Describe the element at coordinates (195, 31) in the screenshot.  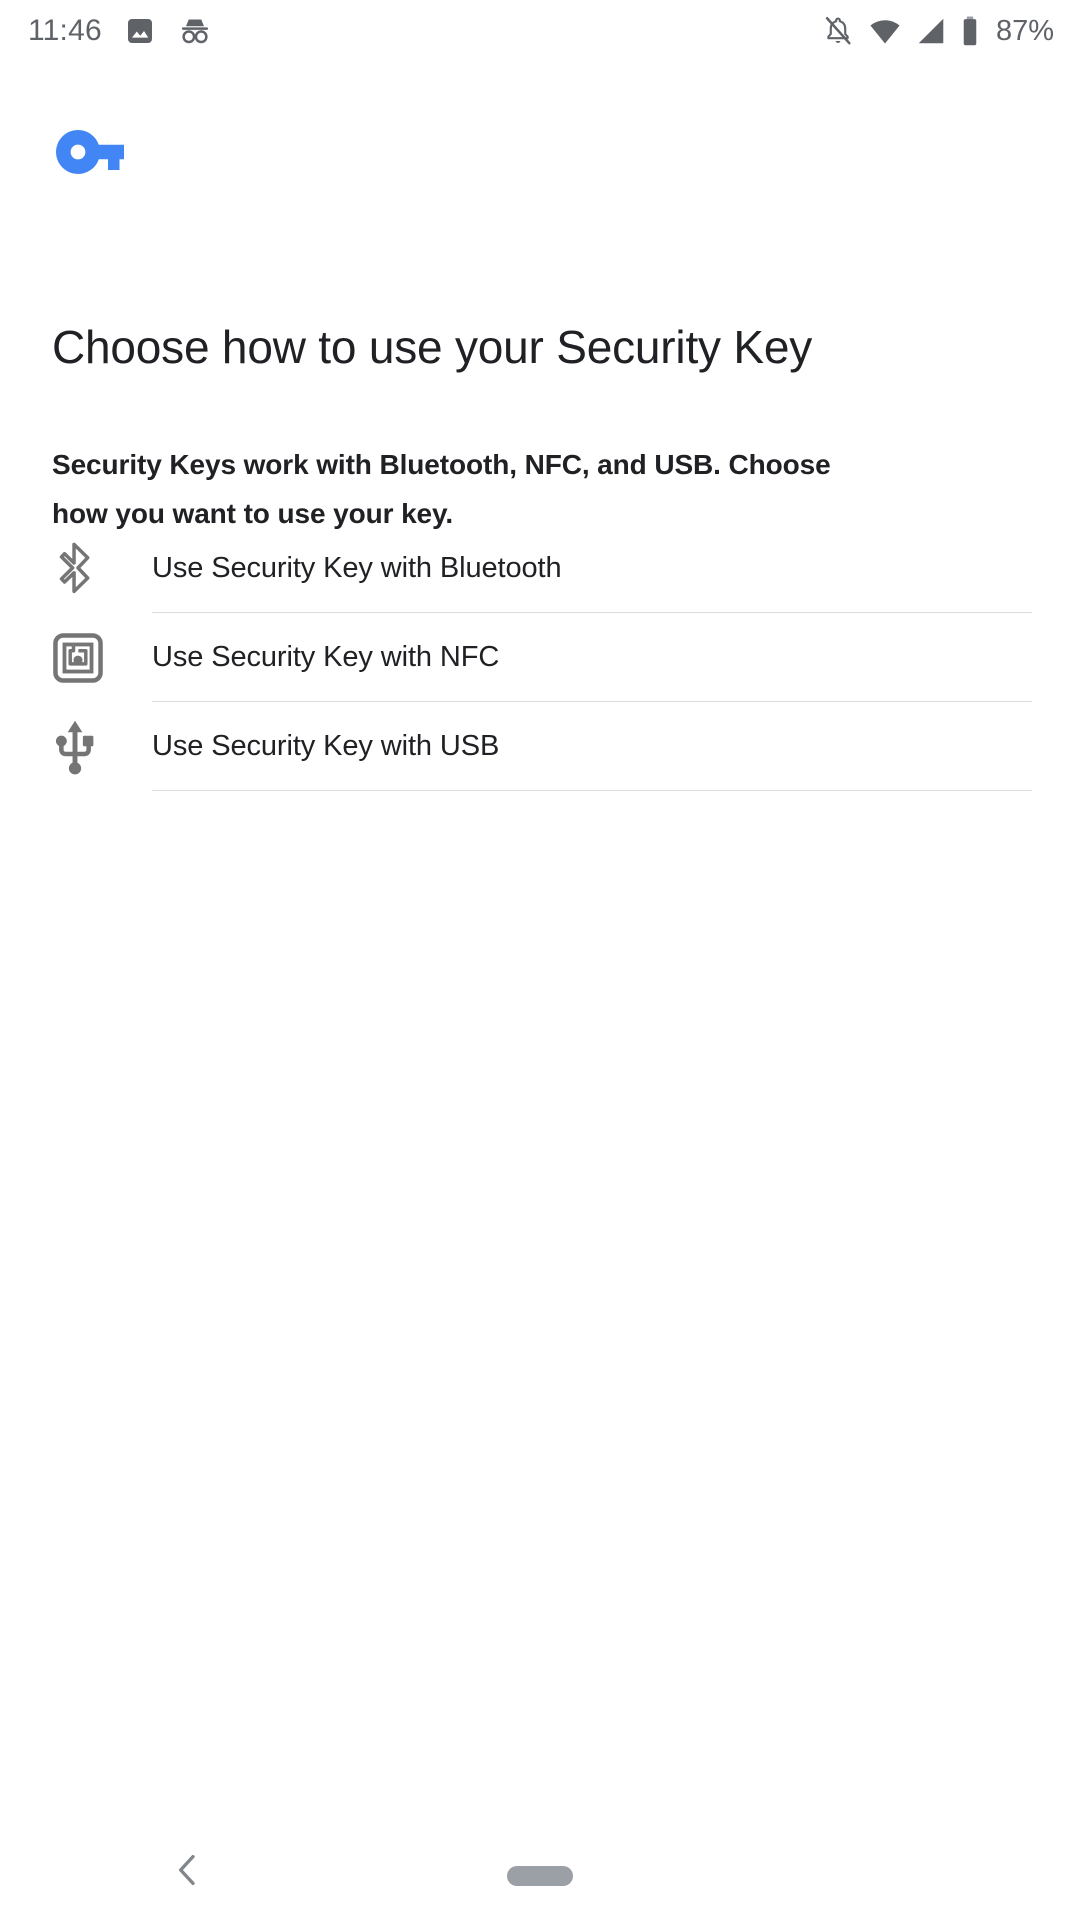
I see `incognito-icon` at that location.